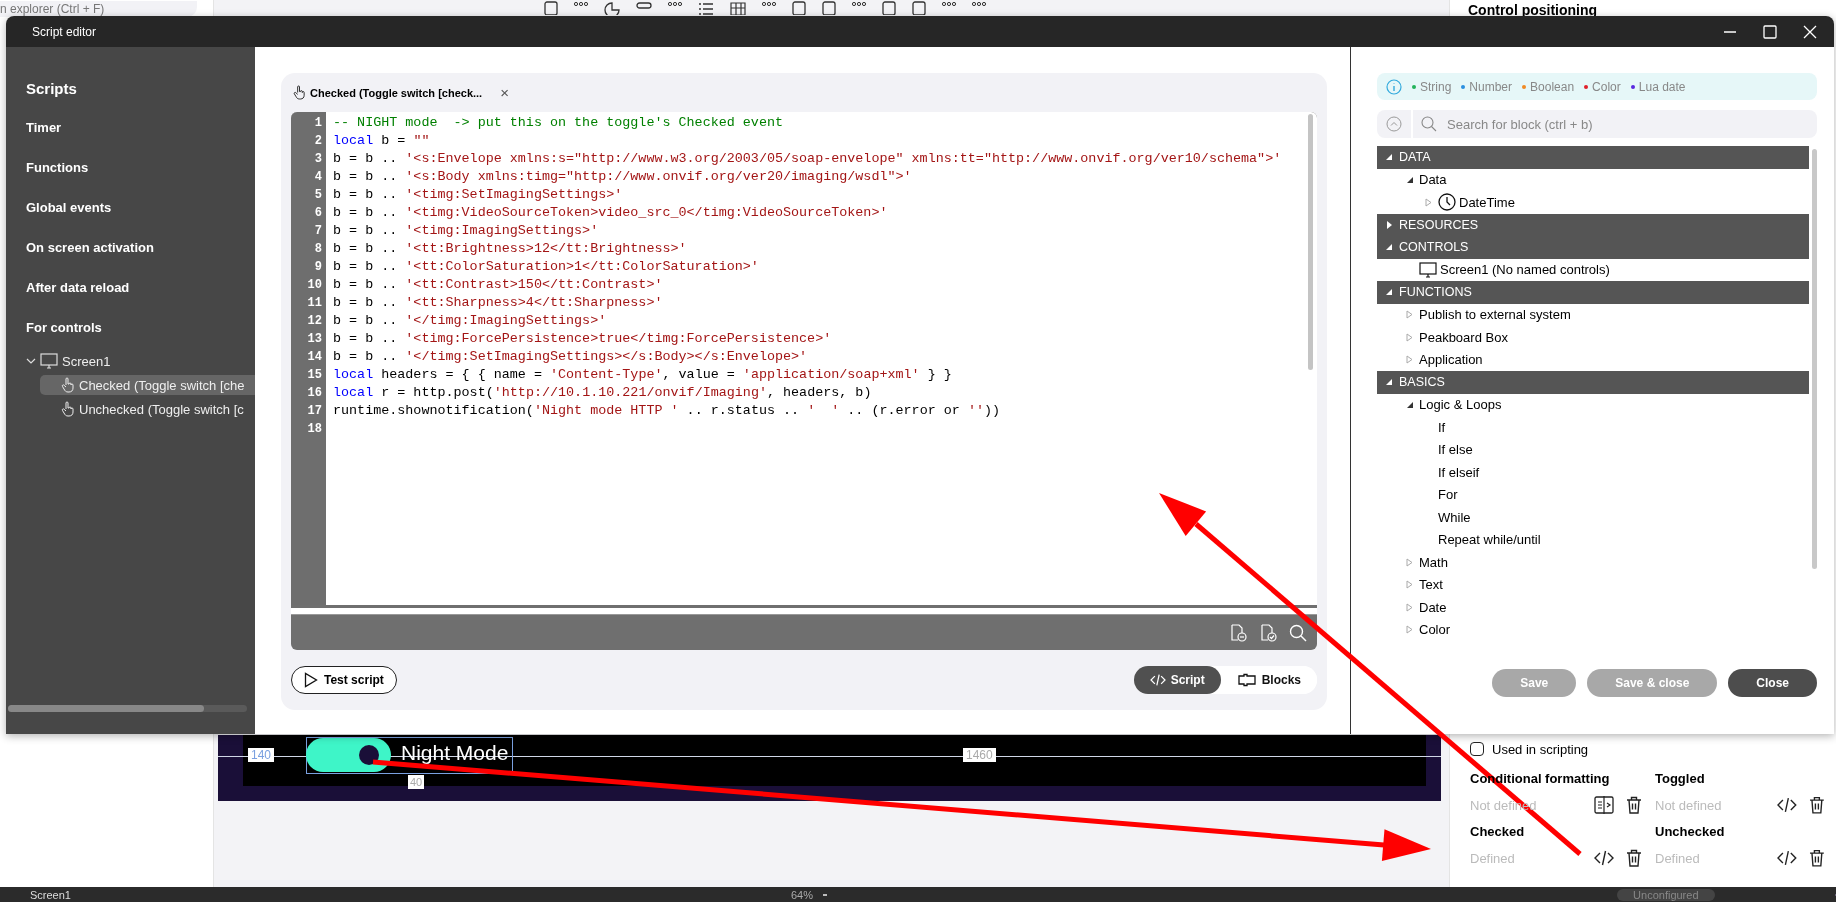  What do you see at coordinates (147, 409) in the screenshot?
I see `event-item: Unchecked (Toggle switch [c` at bounding box center [147, 409].